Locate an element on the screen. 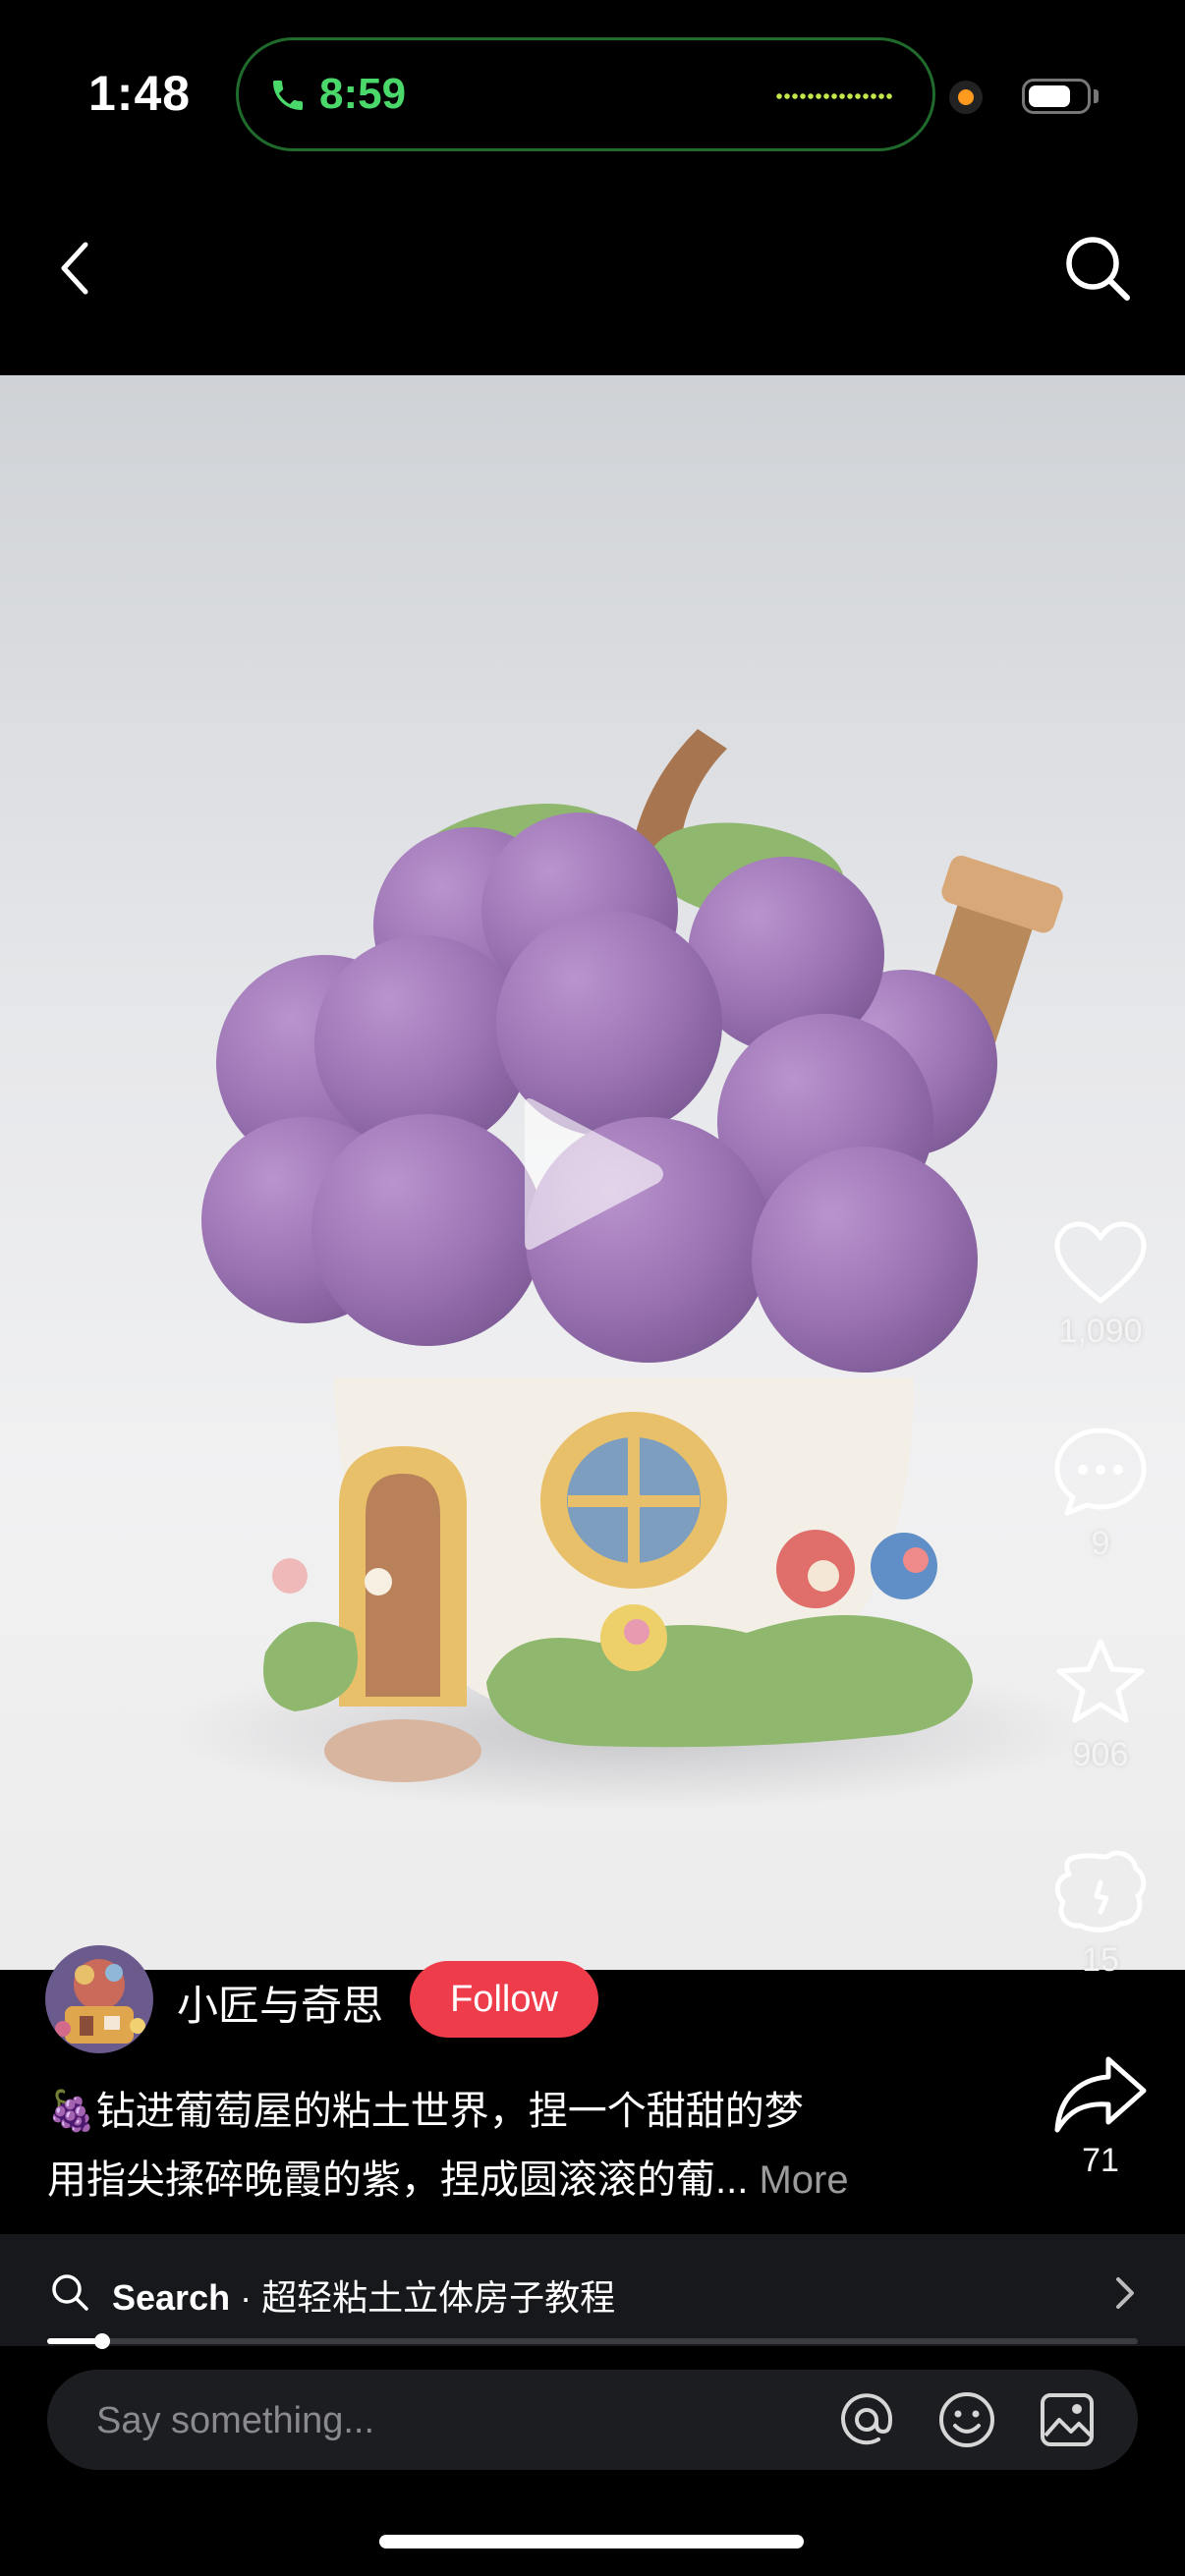 This screenshot has height=2576, width=1185. share-button: 71 is located at coordinates (1100, 2115).